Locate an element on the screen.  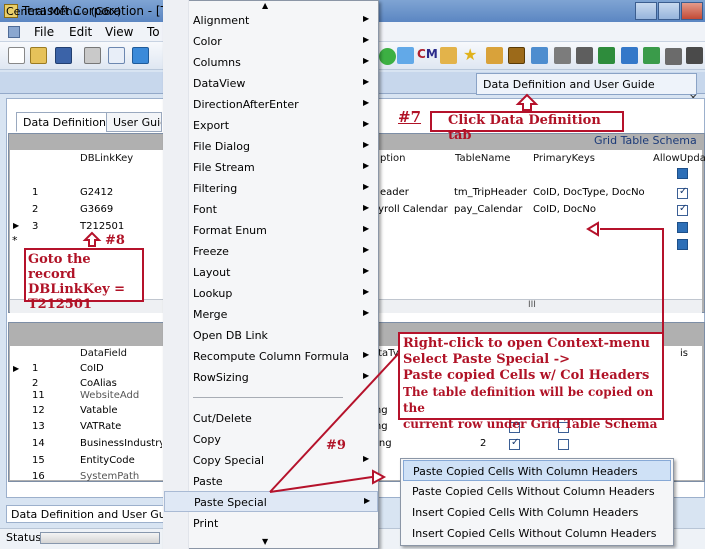
annotation-9-line: Select Paste Special -> is located at coordinates (487, 359).